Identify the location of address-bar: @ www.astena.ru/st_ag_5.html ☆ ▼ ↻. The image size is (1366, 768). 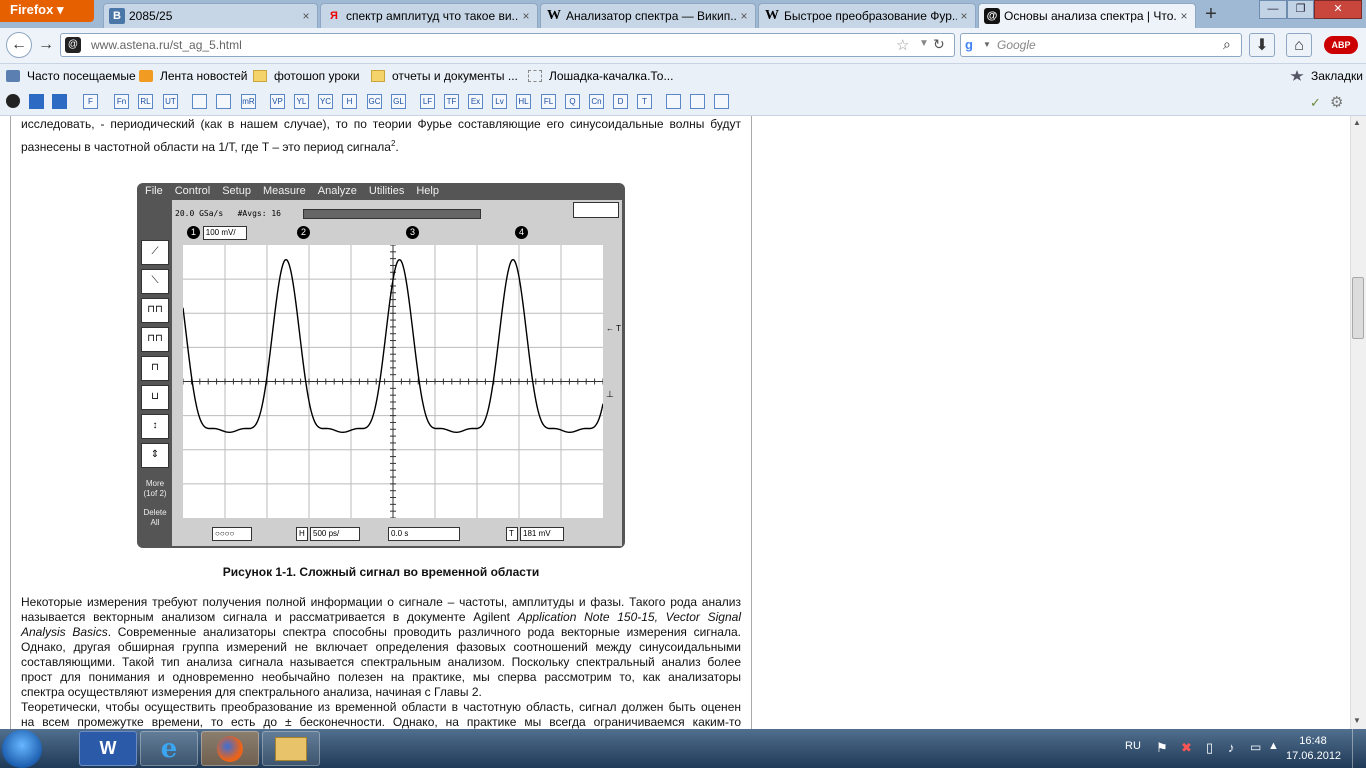
(507, 45).